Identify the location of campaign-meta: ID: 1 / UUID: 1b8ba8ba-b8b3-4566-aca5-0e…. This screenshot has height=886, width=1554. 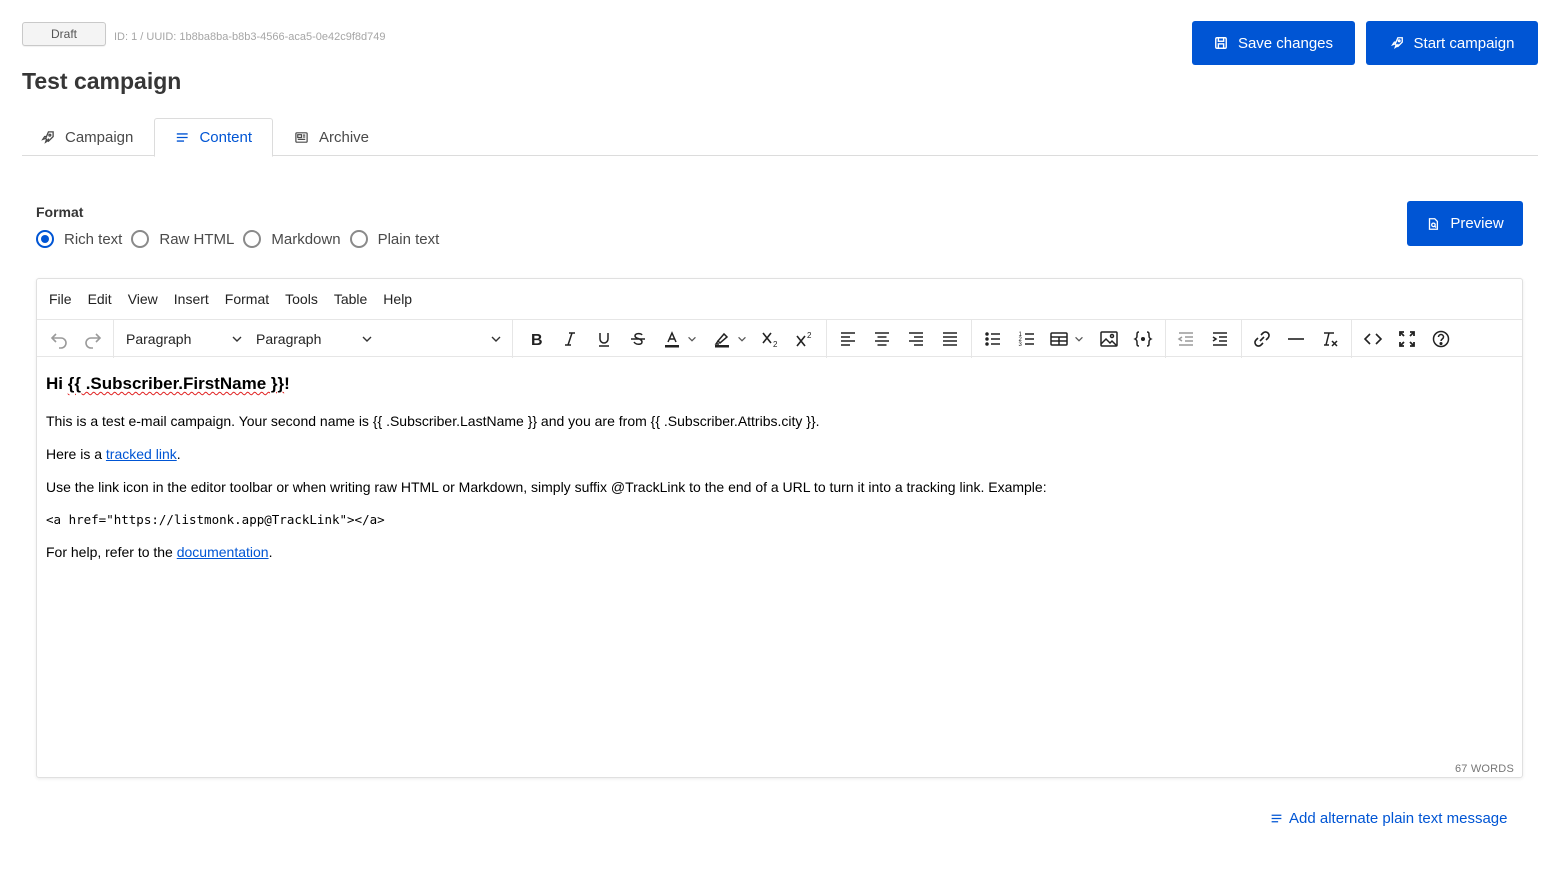
(250, 37).